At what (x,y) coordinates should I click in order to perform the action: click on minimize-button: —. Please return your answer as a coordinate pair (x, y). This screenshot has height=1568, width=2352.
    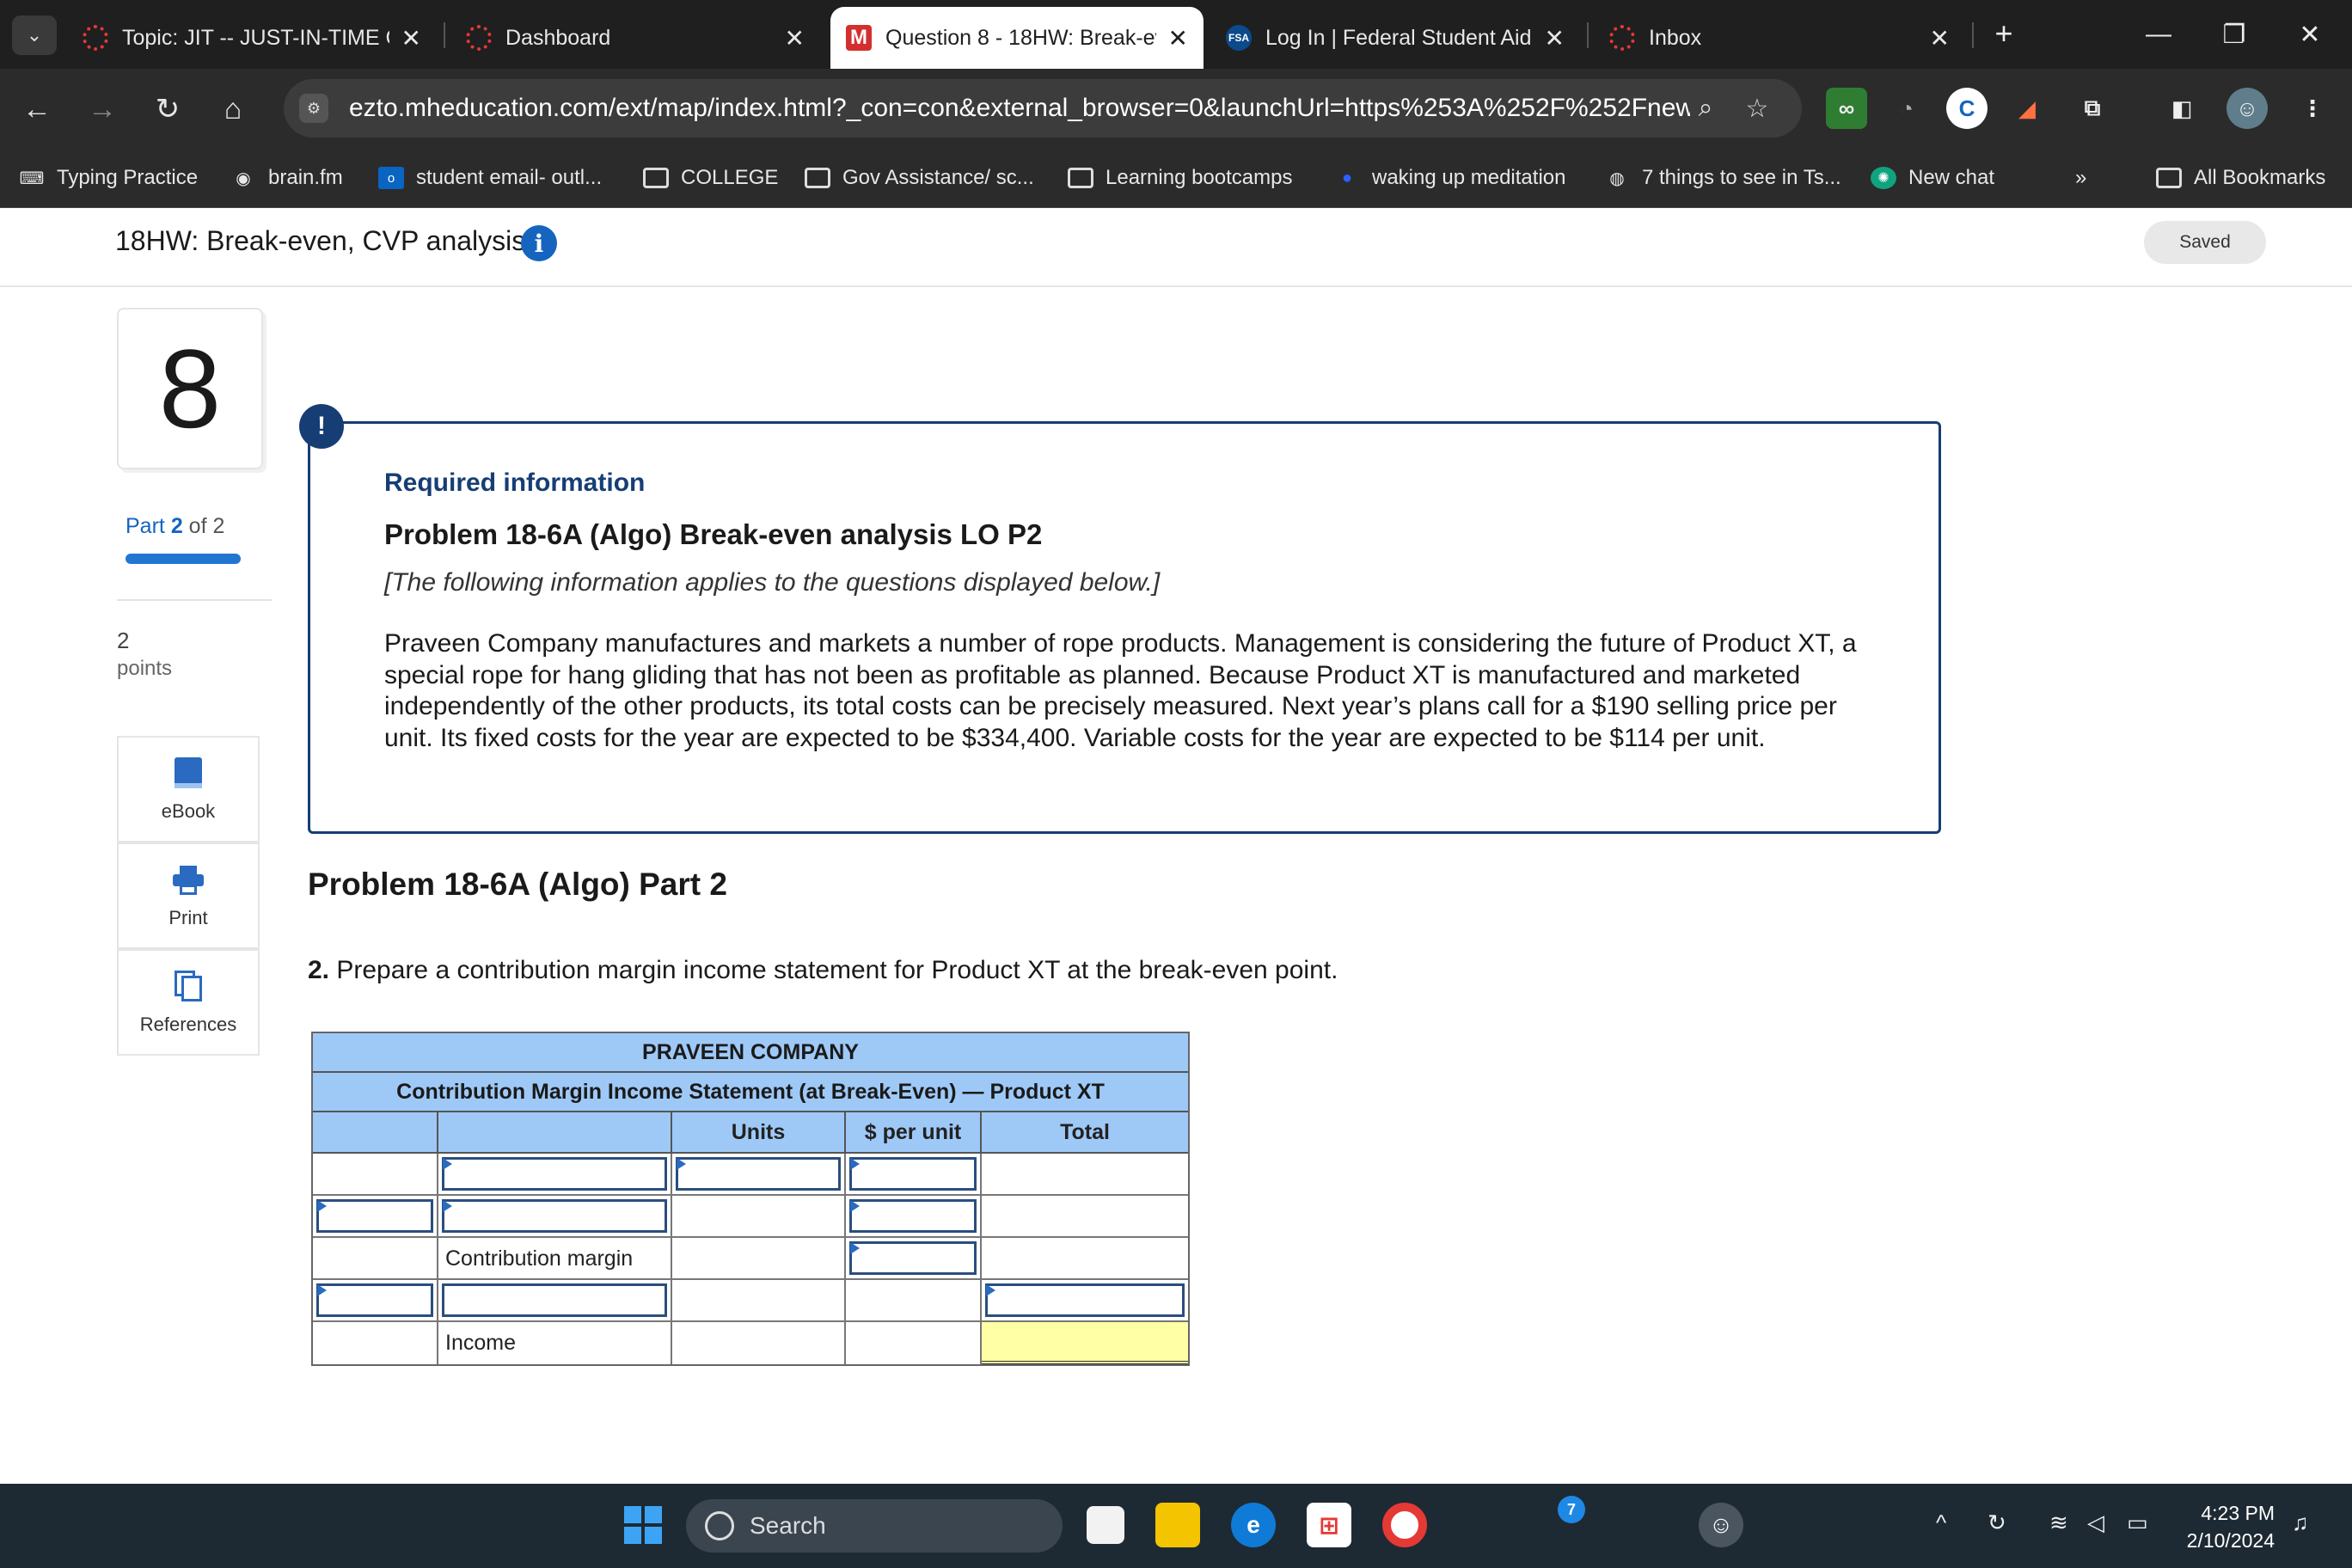
    Looking at the image, I should click on (2158, 34).